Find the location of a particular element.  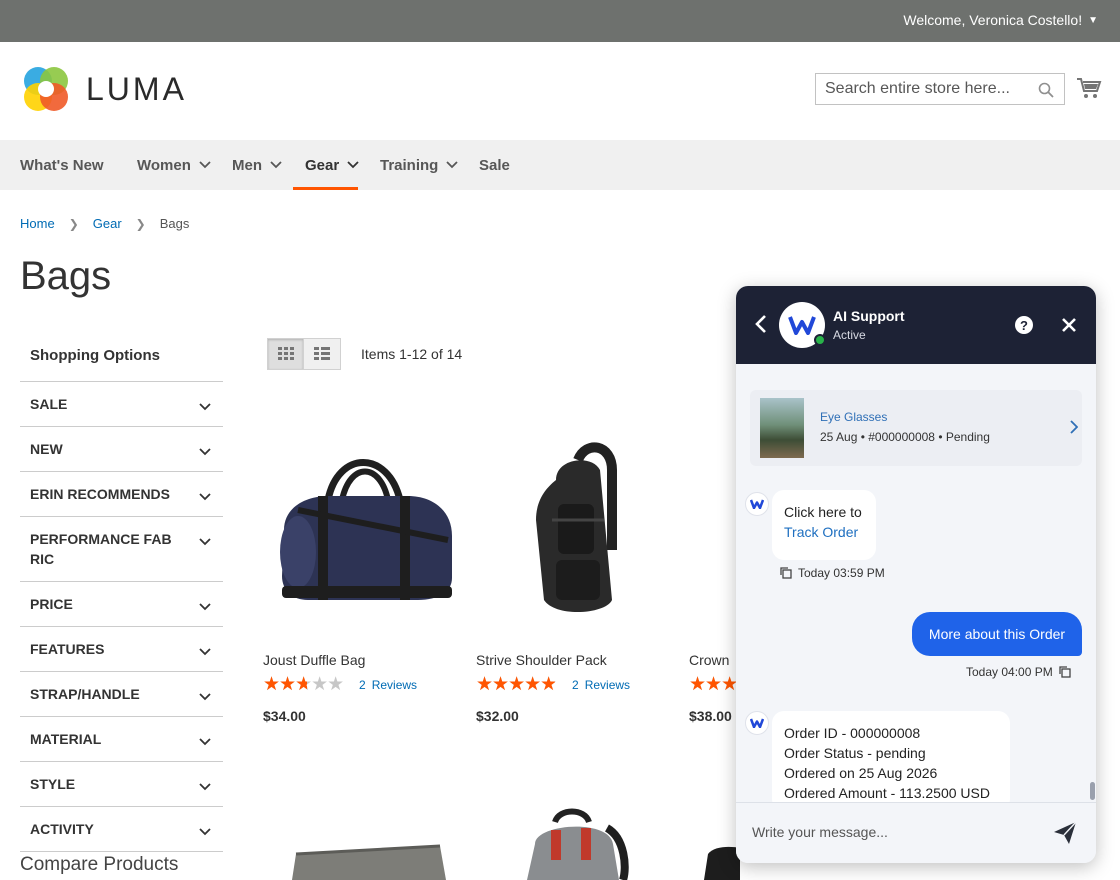

view-mode-switcher is located at coordinates (304, 354).